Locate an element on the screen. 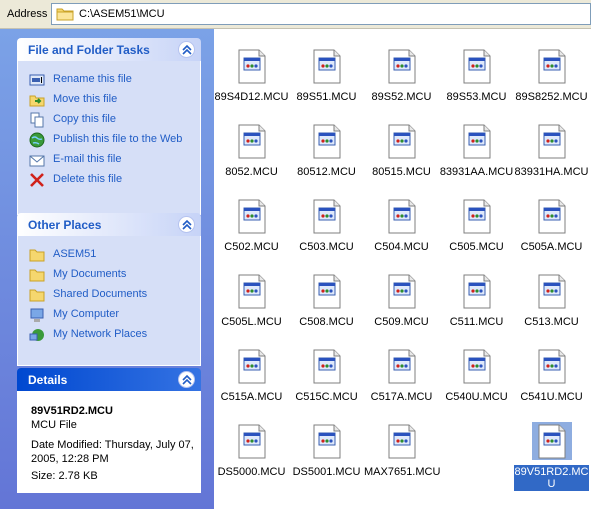 This screenshot has width=591, height=509. file-name-label: C511.MCU is located at coordinates (476, 322).